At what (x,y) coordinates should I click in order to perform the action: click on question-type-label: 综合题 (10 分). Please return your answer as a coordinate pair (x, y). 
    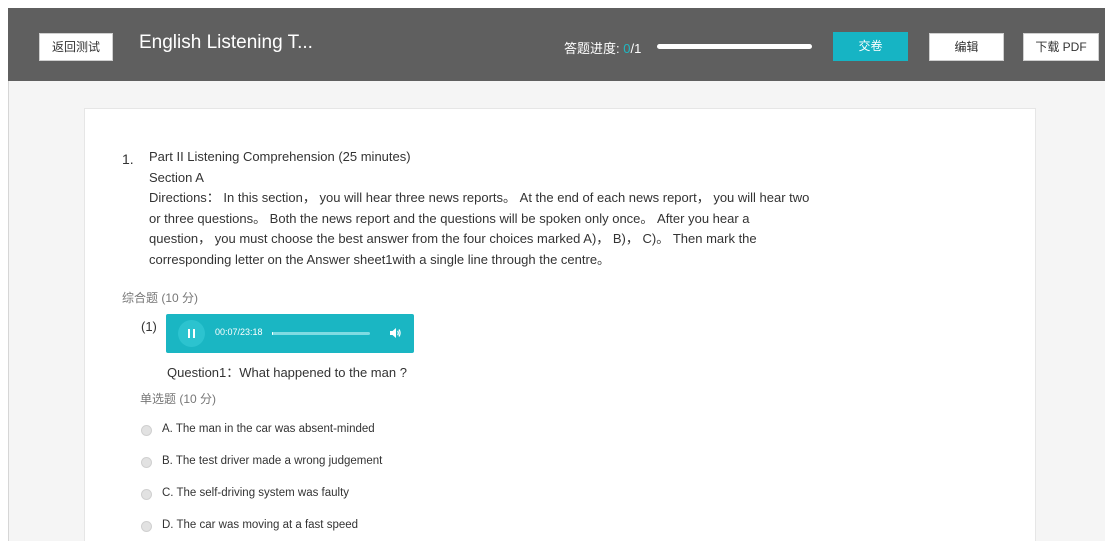
    Looking at the image, I should click on (160, 298).